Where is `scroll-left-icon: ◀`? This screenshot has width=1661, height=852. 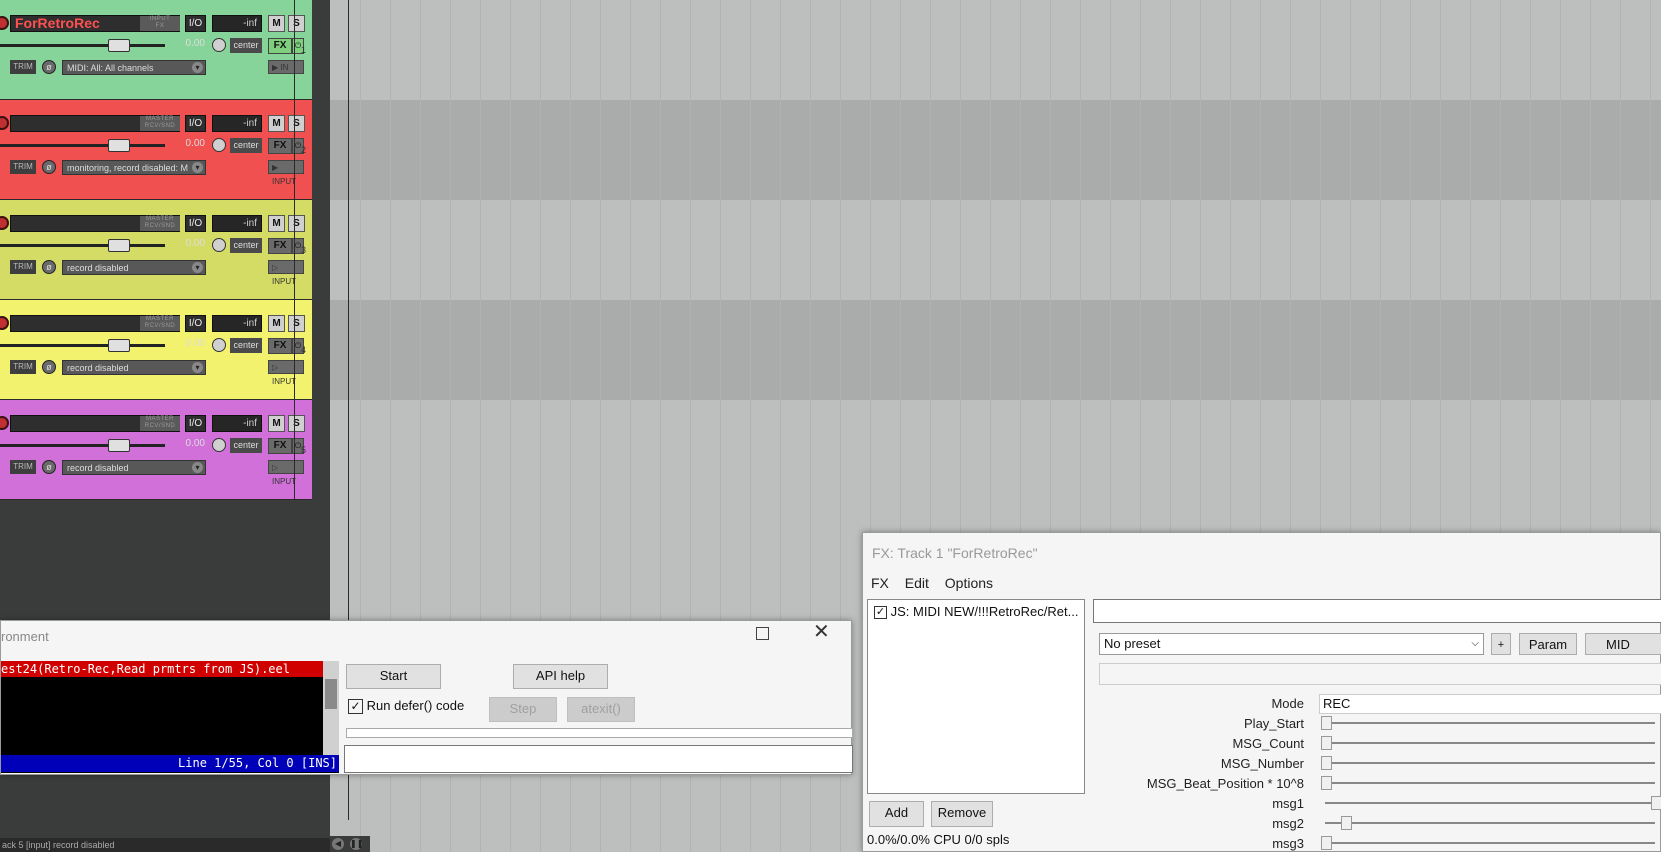 scroll-left-icon: ◀ is located at coordinates (338, 844).